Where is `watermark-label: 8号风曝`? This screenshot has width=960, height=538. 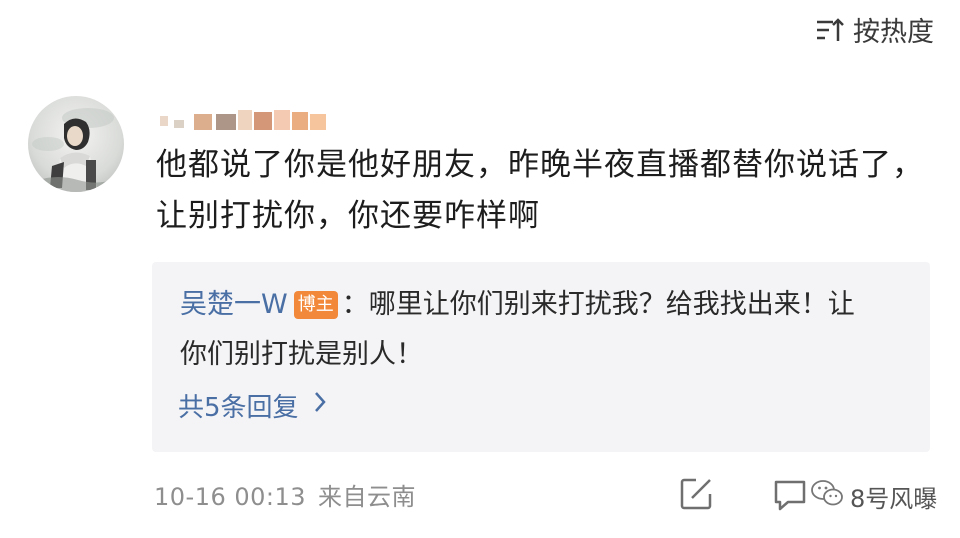
watermark-label: 8号风曝 is located at coordinates (894, 498).